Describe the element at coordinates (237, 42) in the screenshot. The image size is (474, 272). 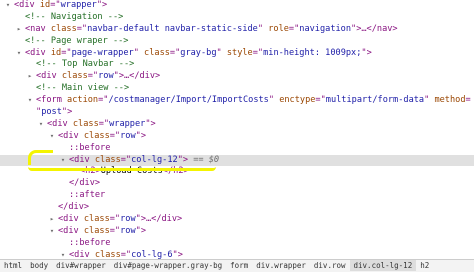
I see `dom-node-row: <!-- Page wraper -->` at that location.